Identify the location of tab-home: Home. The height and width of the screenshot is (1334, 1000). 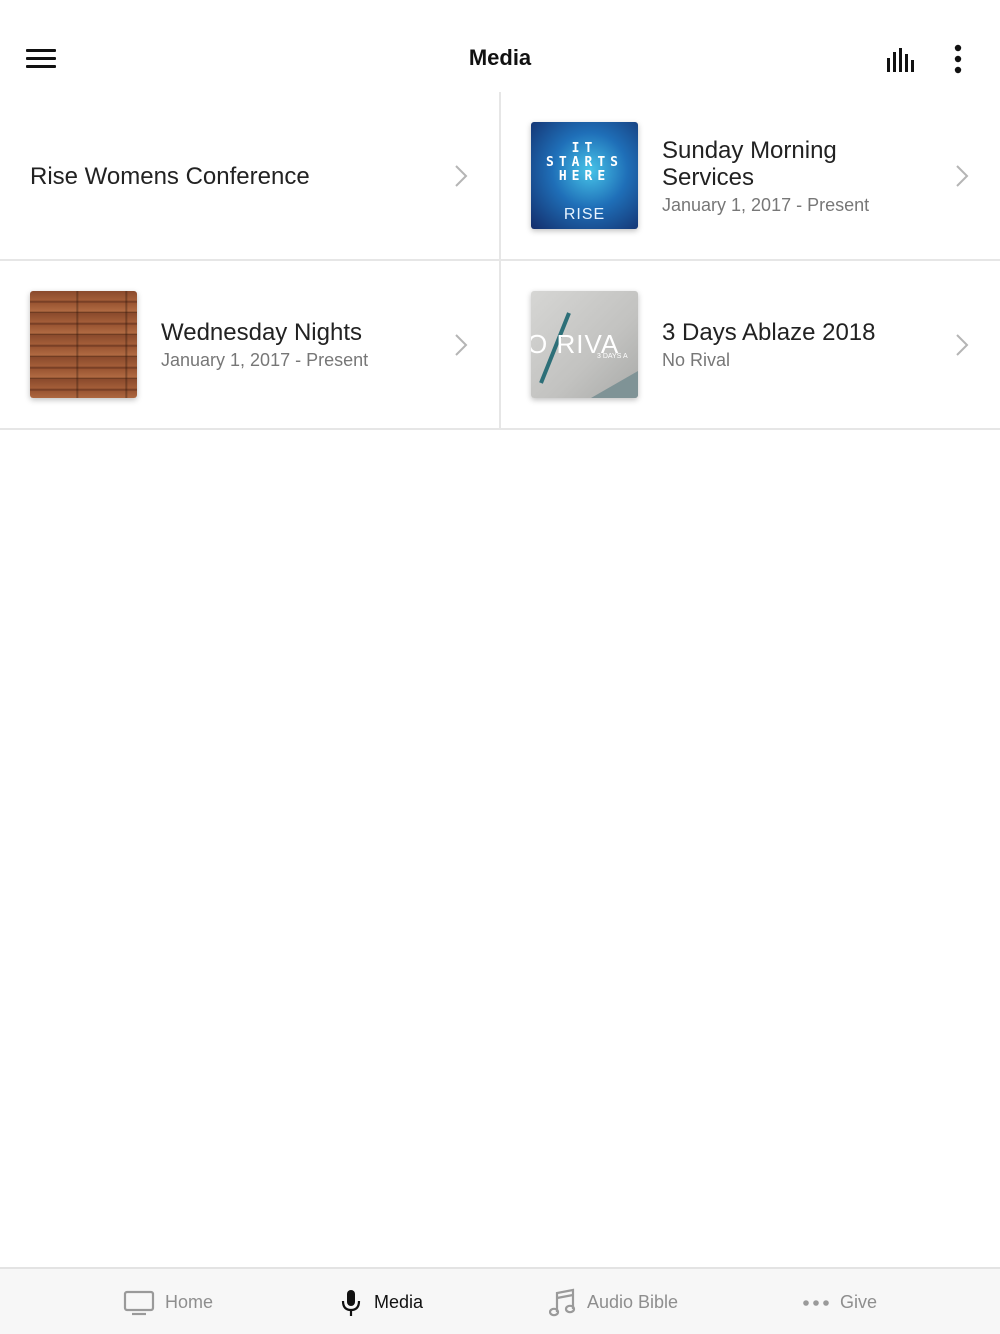
(168, 1301).